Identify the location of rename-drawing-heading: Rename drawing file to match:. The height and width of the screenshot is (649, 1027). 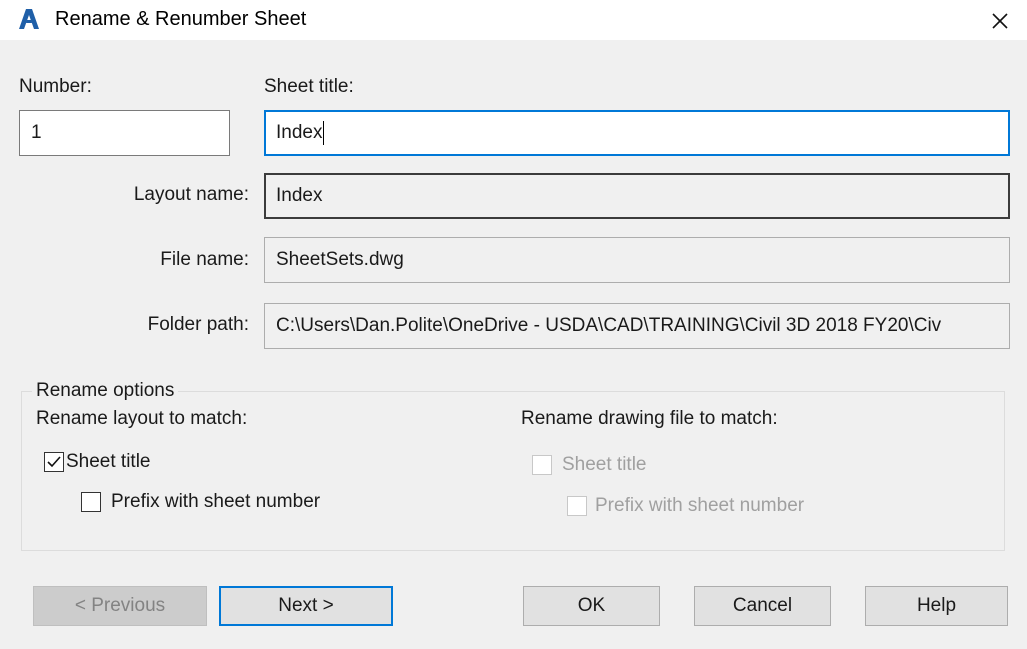
(649, 418).